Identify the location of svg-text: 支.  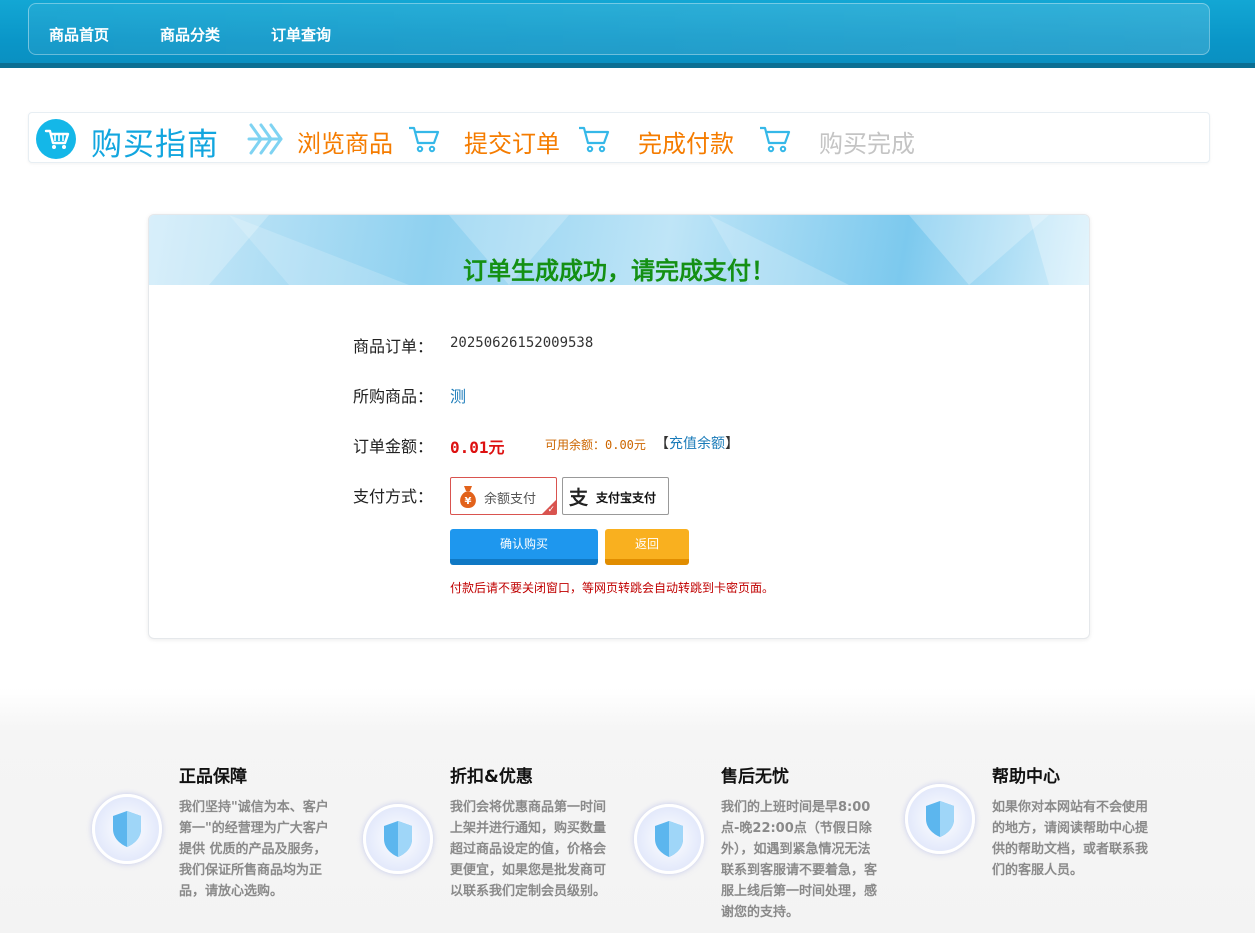
(579, 497).